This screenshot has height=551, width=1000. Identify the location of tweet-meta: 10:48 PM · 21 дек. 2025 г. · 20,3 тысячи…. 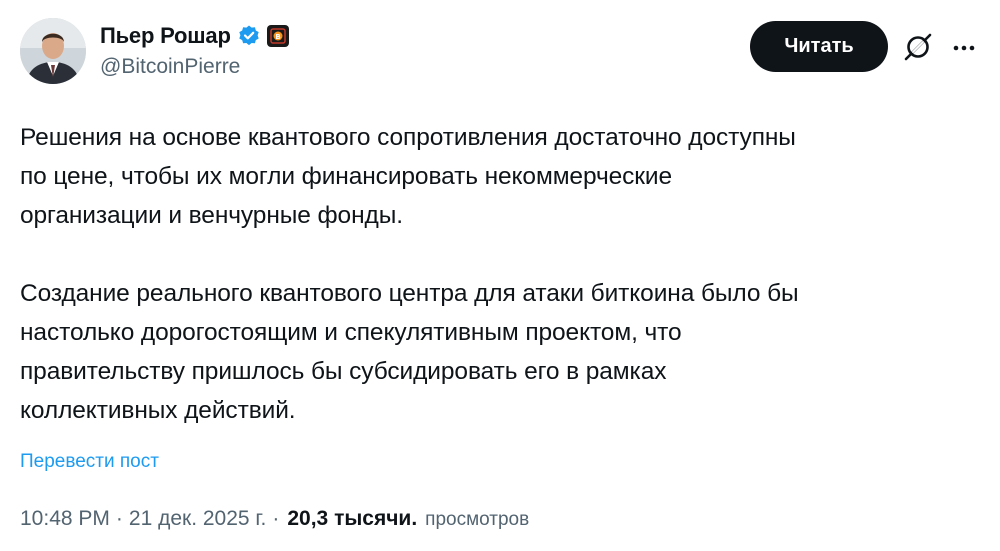
(274, 519).